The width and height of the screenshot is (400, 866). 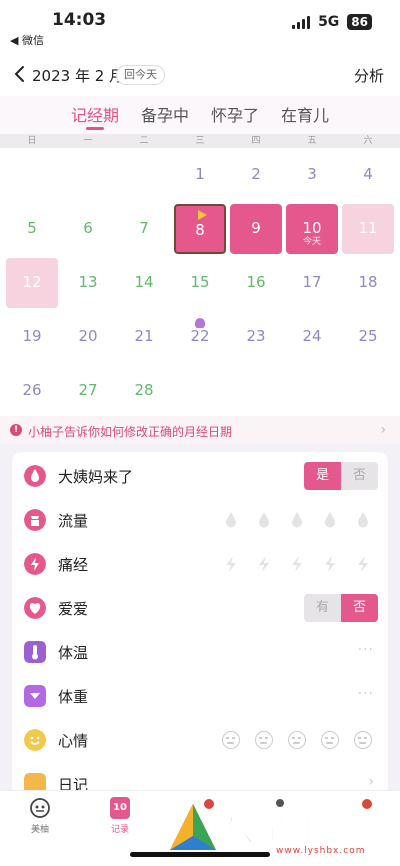 I want to click on smiley-icon, so click(x=35, y=740).